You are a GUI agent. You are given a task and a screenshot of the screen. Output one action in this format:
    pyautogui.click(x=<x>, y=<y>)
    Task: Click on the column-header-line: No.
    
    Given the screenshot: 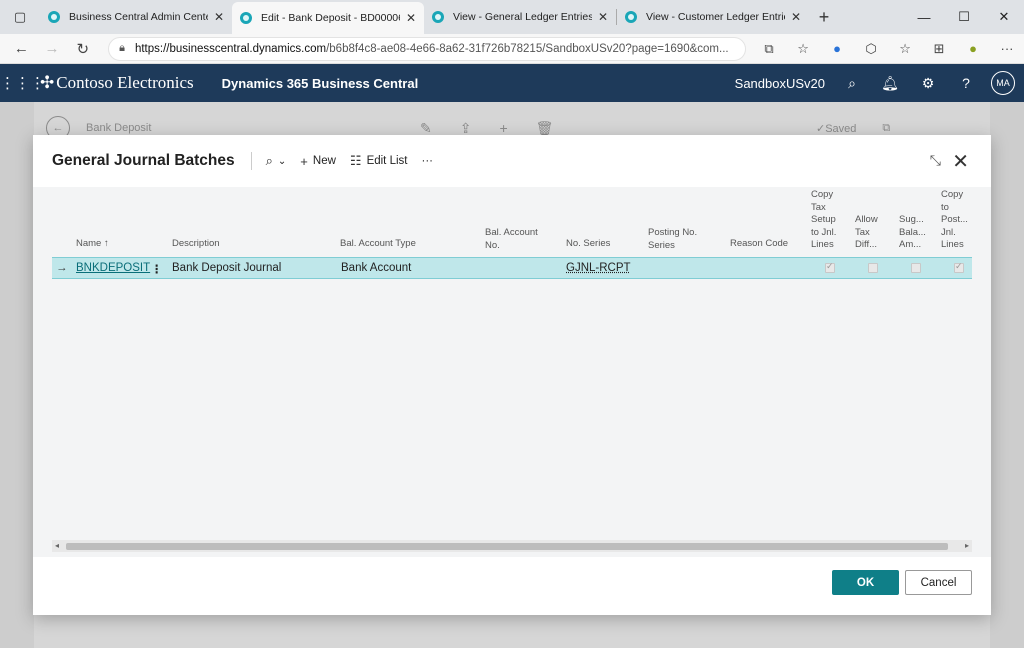 What is the action you would take?
    pyautogui.click(x=492, y=245)
    